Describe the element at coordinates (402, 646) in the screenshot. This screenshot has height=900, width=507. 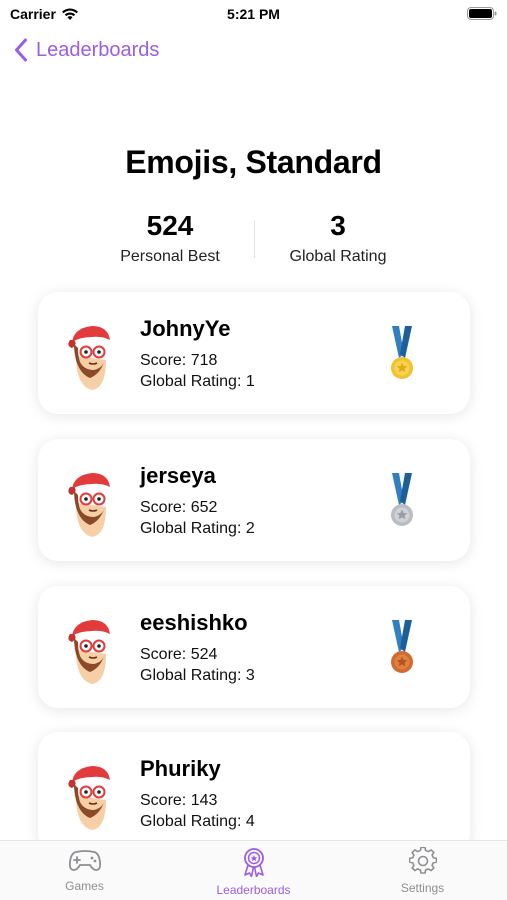
I see `bronze-medal-icon` at that location.